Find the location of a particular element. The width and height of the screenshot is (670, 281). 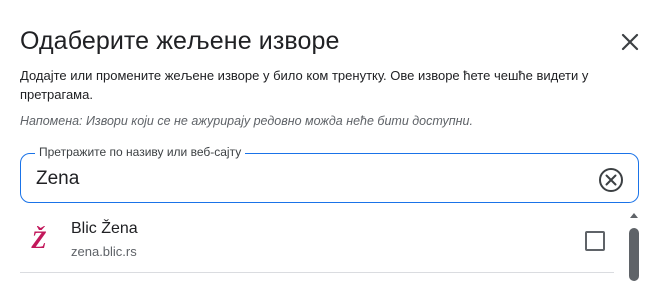

close-icon is located at coordinates (630, 42).